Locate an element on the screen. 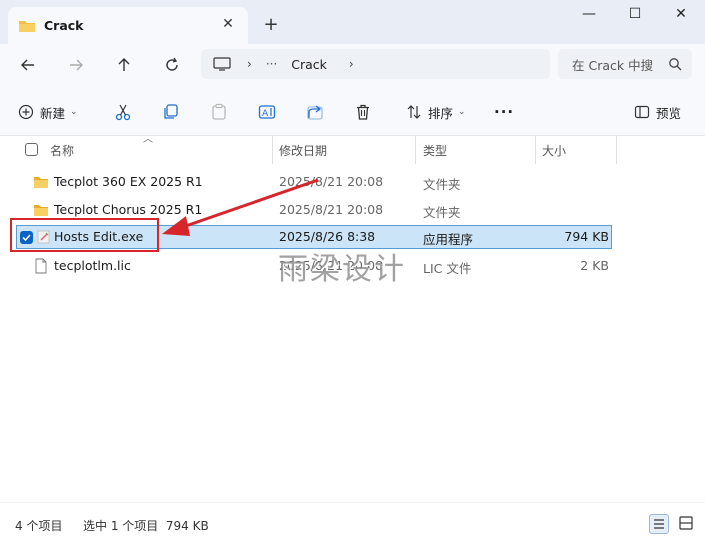 The width and height of the screenshot is (705, 538). file-name: tecplotlm.lic is located at coordinates (92, 265).